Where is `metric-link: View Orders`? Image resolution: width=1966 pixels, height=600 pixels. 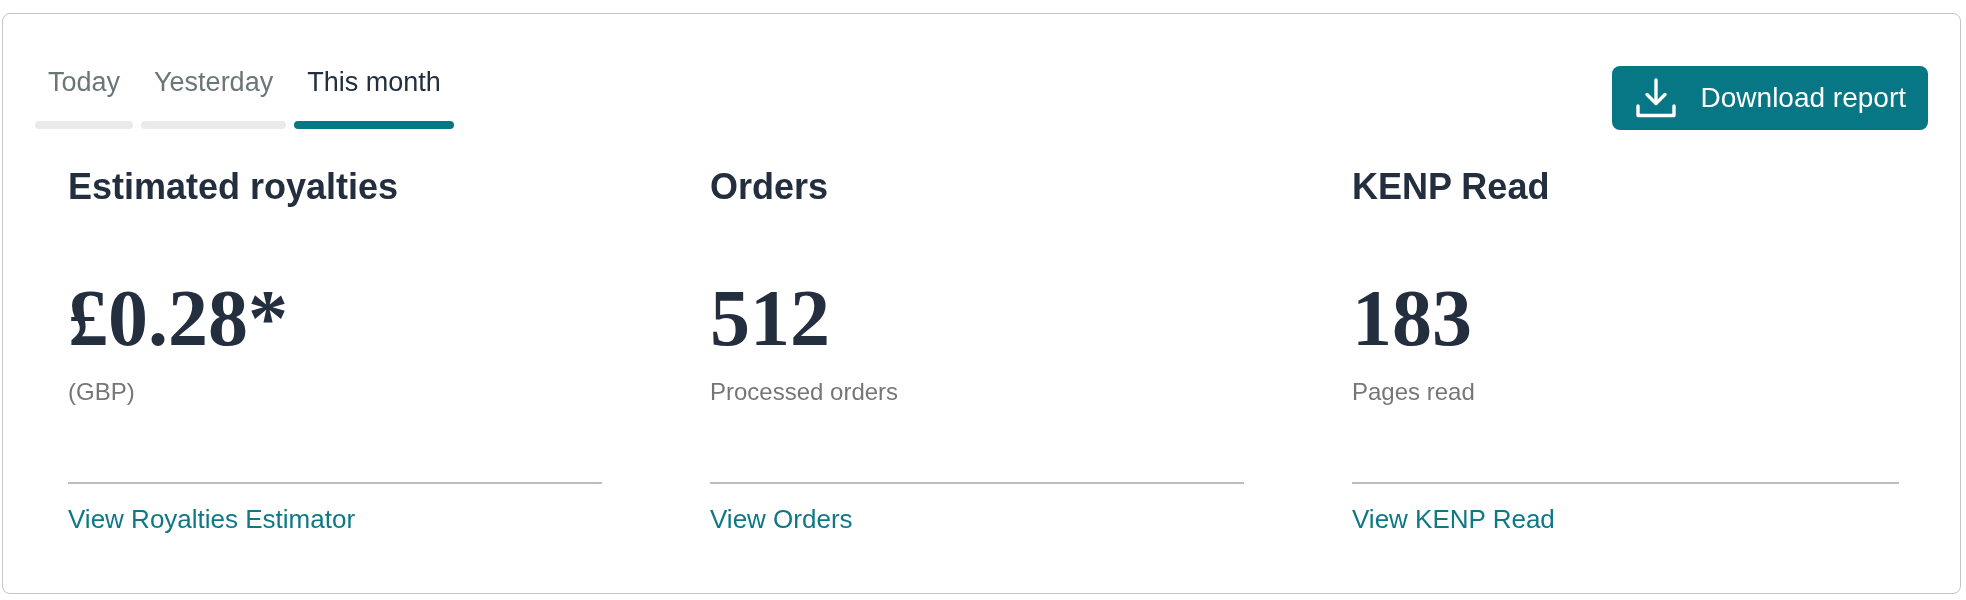 metric-link: View Orders is located at coordinates (781, 519).